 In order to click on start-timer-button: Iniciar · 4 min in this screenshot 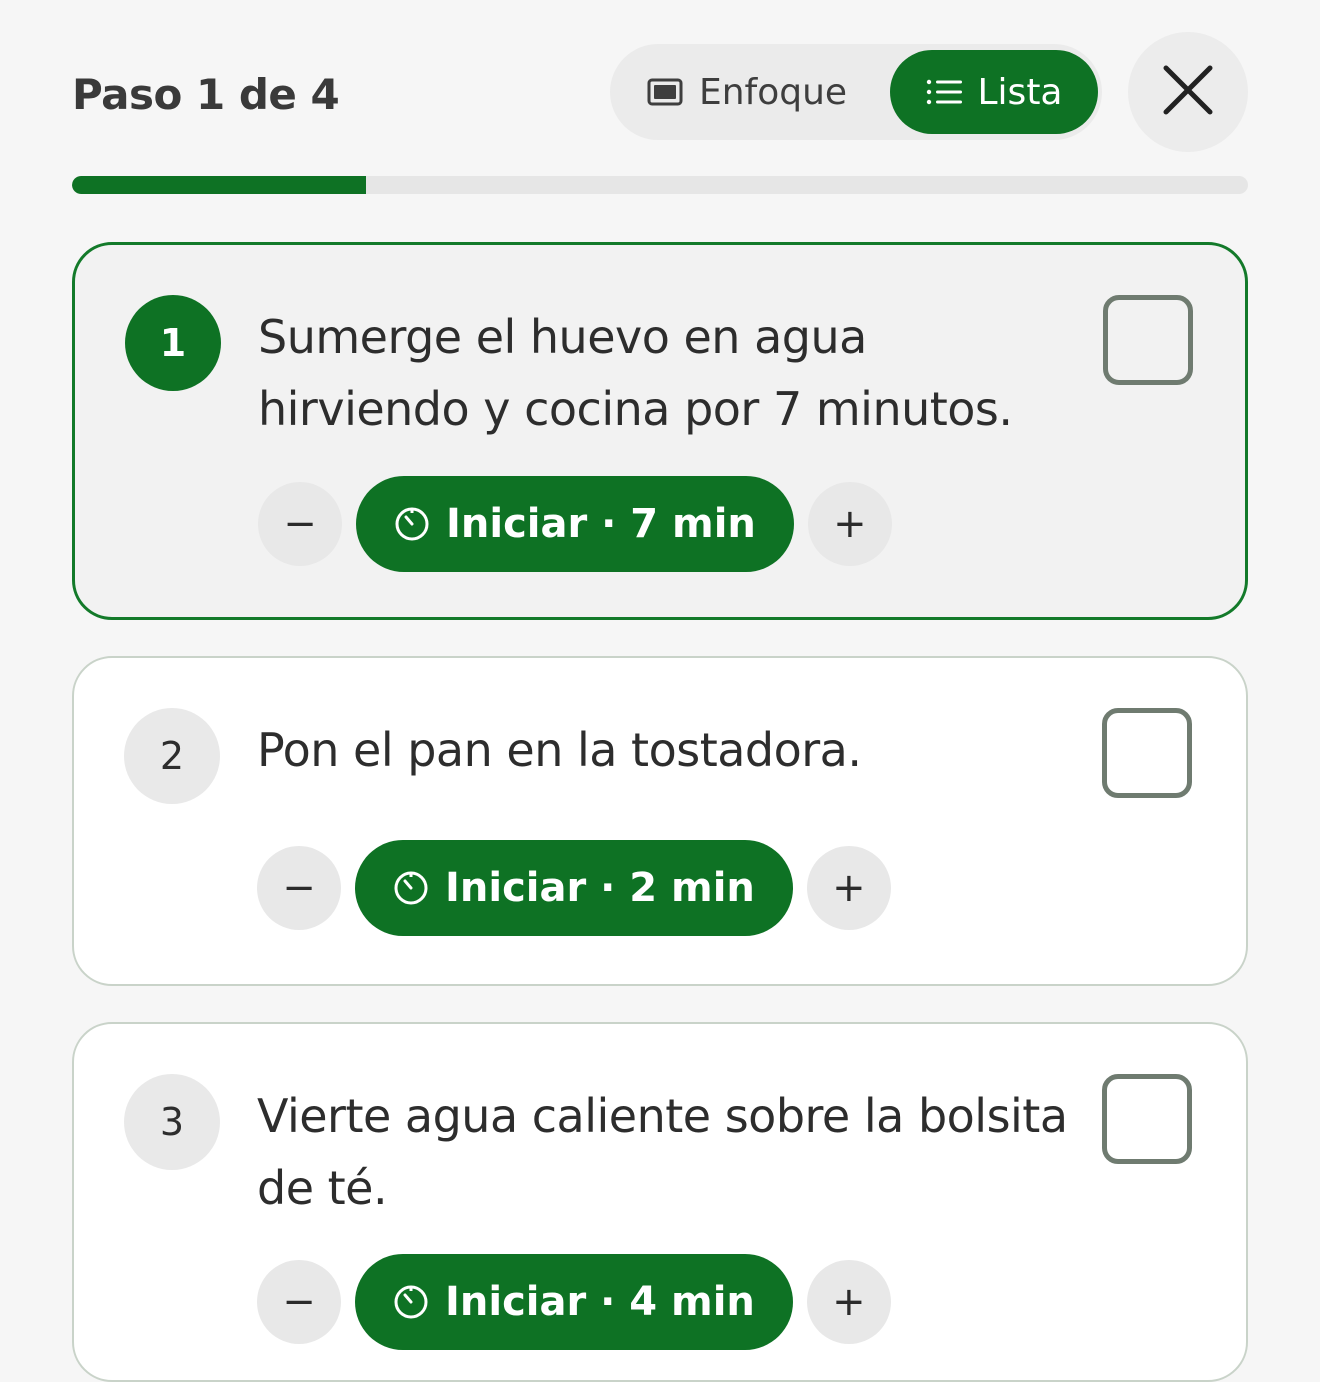, I will do `click(574, 1302)`.